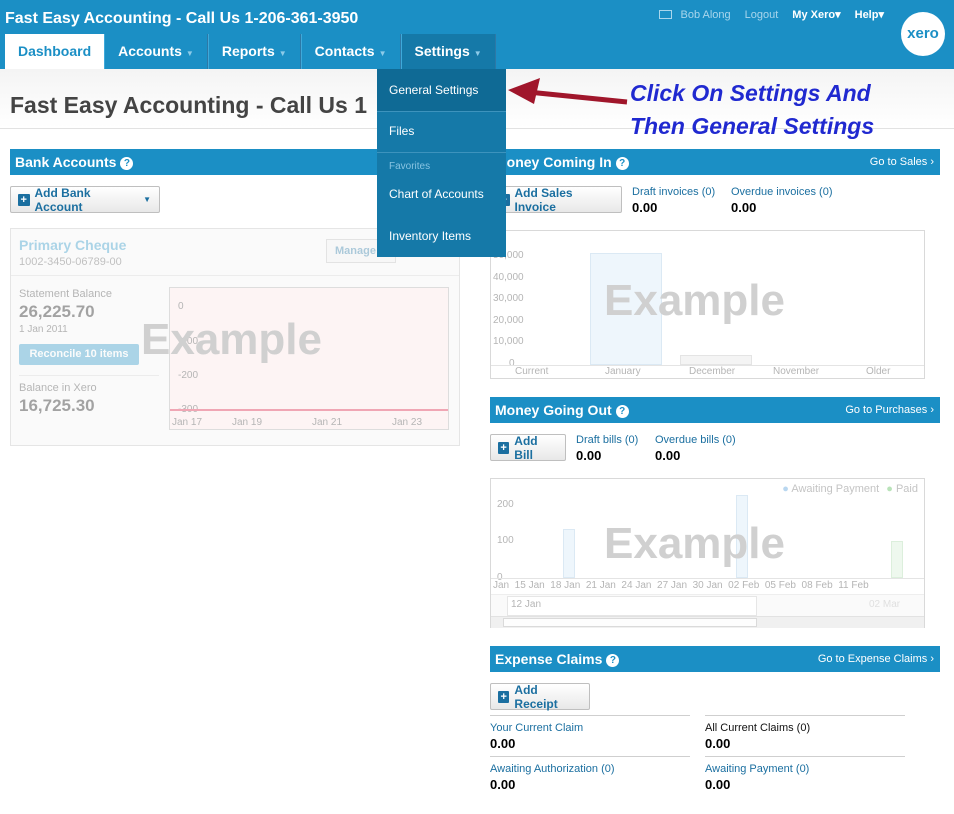 The height and width of the screenshot is (814, 954). I want to click on legend-paid: Paid, so click(906, 489).